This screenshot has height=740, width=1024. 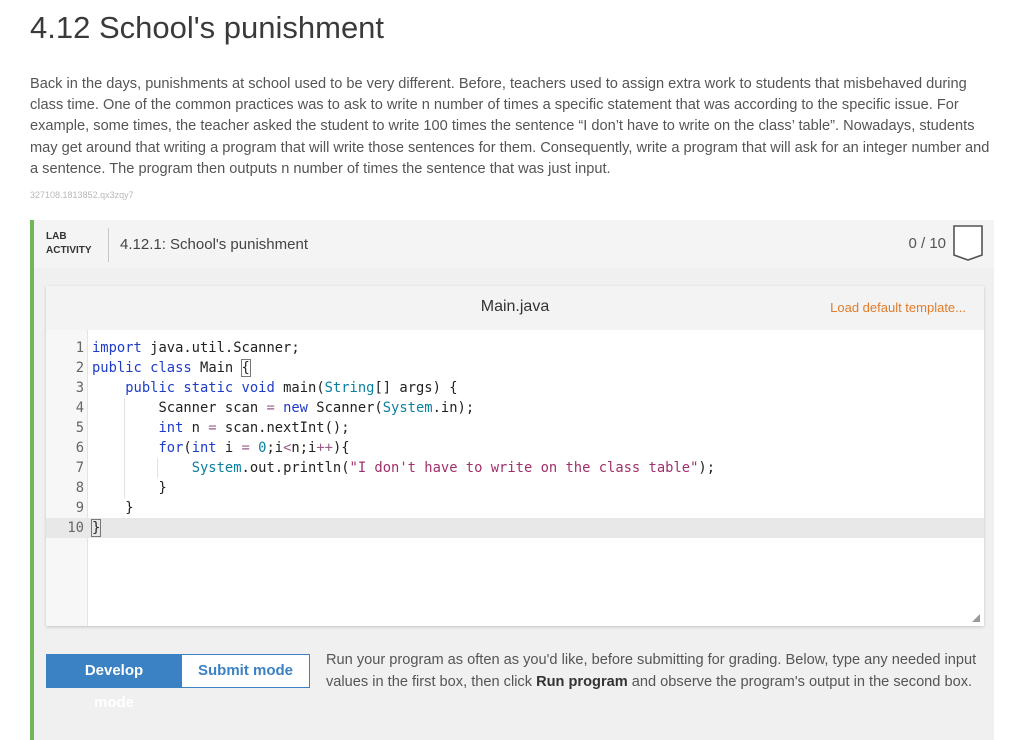 I want to click on line-number: 8, so click(x=79, y=488).